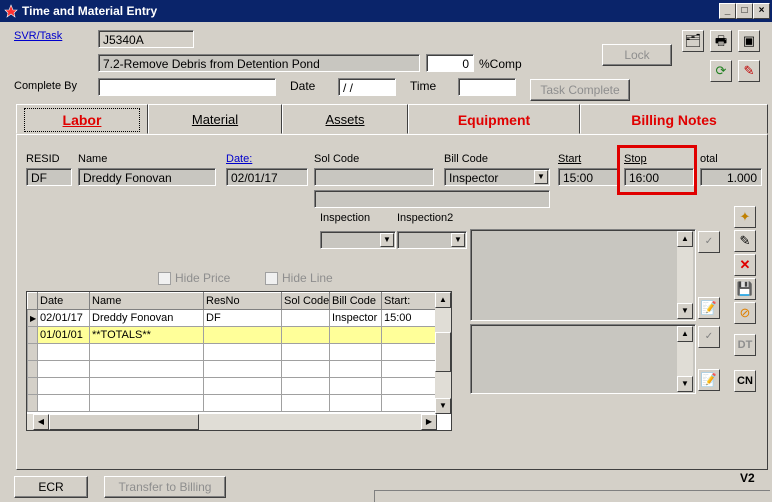  I want to click on grid-cell: 02/01/17, so click(63, 318).